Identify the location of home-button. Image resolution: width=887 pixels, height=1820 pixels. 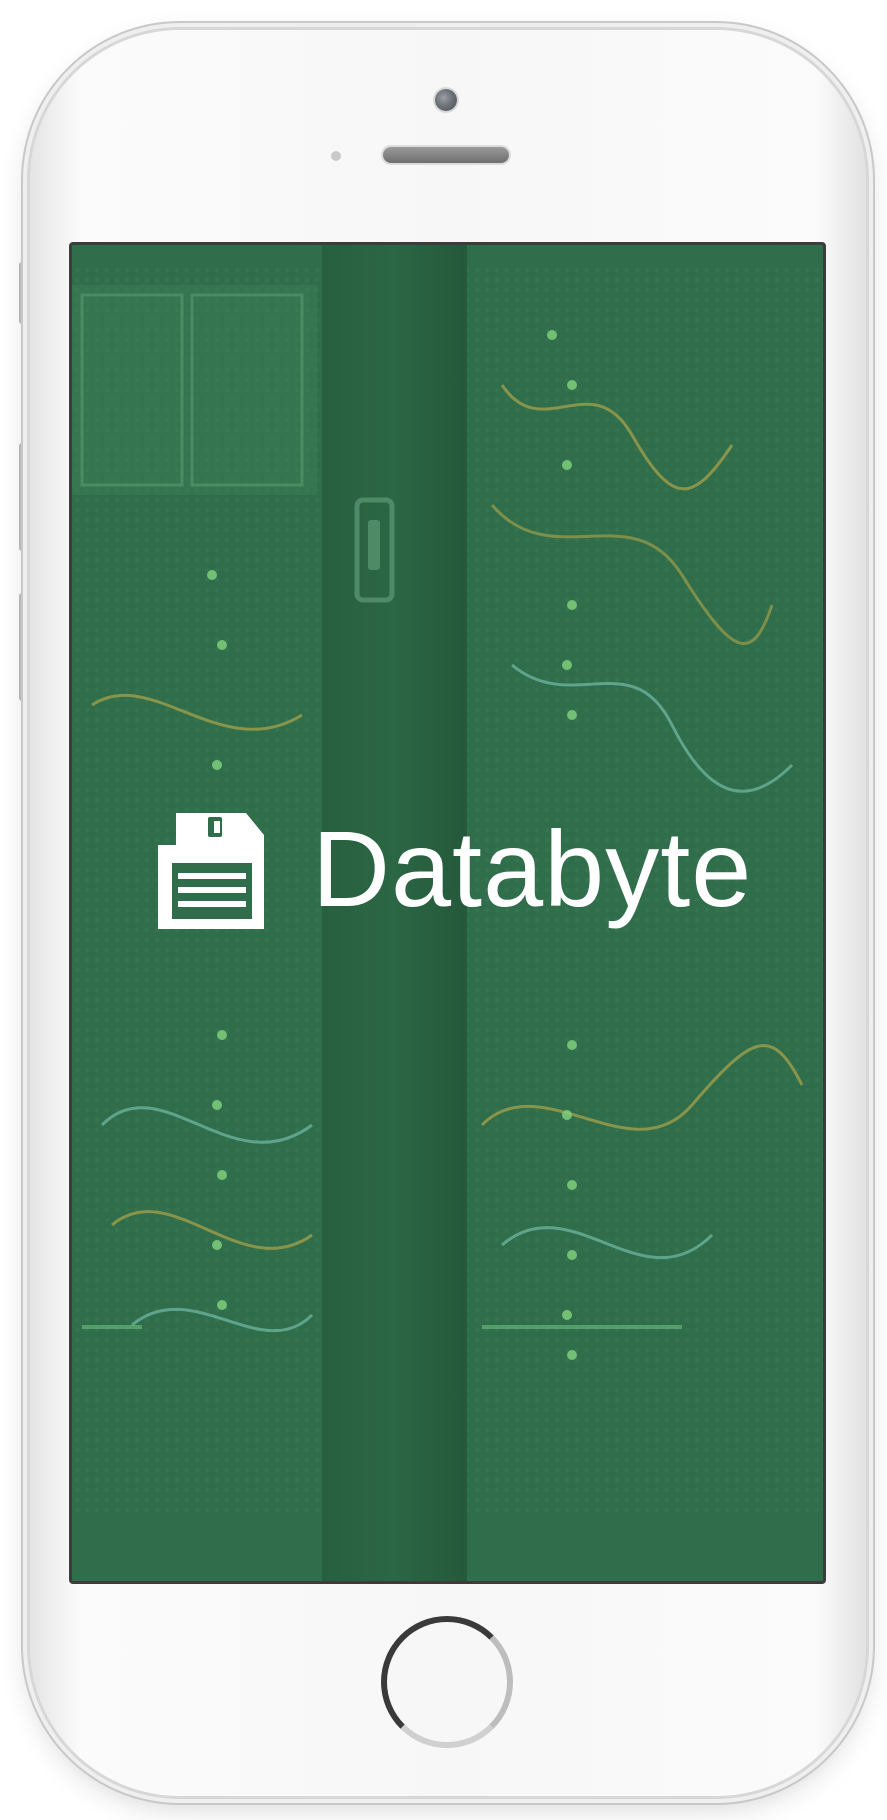
(447, 1682).